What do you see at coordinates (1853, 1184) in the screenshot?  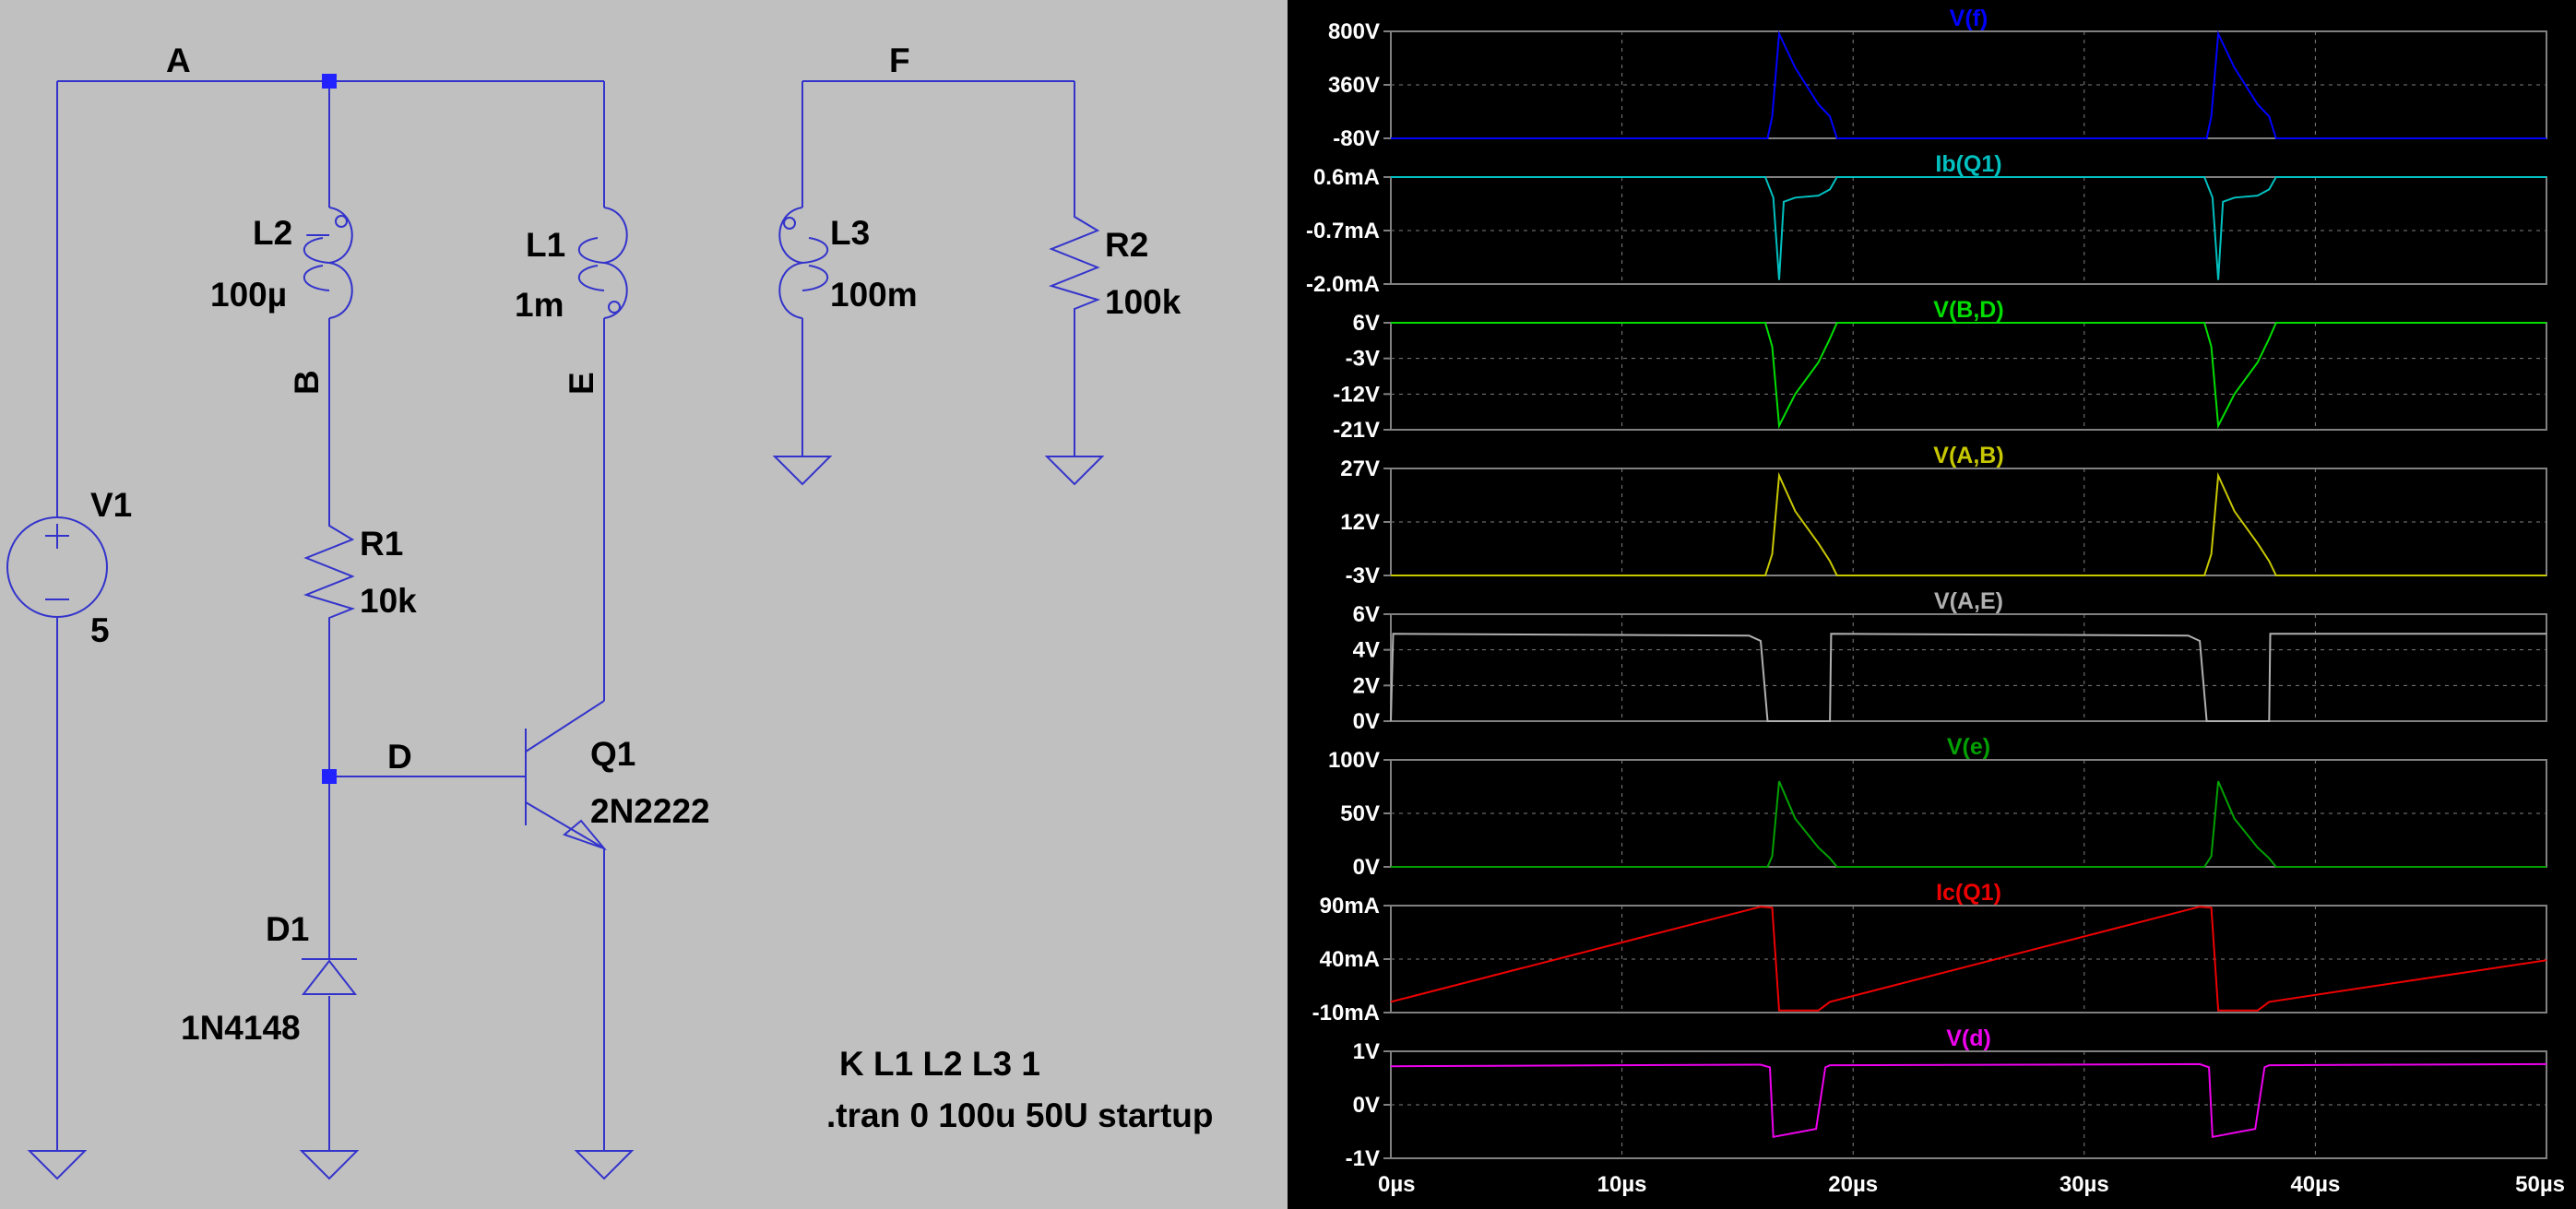 I see `x-tick-label: 20µs` at bounding box center [1853, 1184].